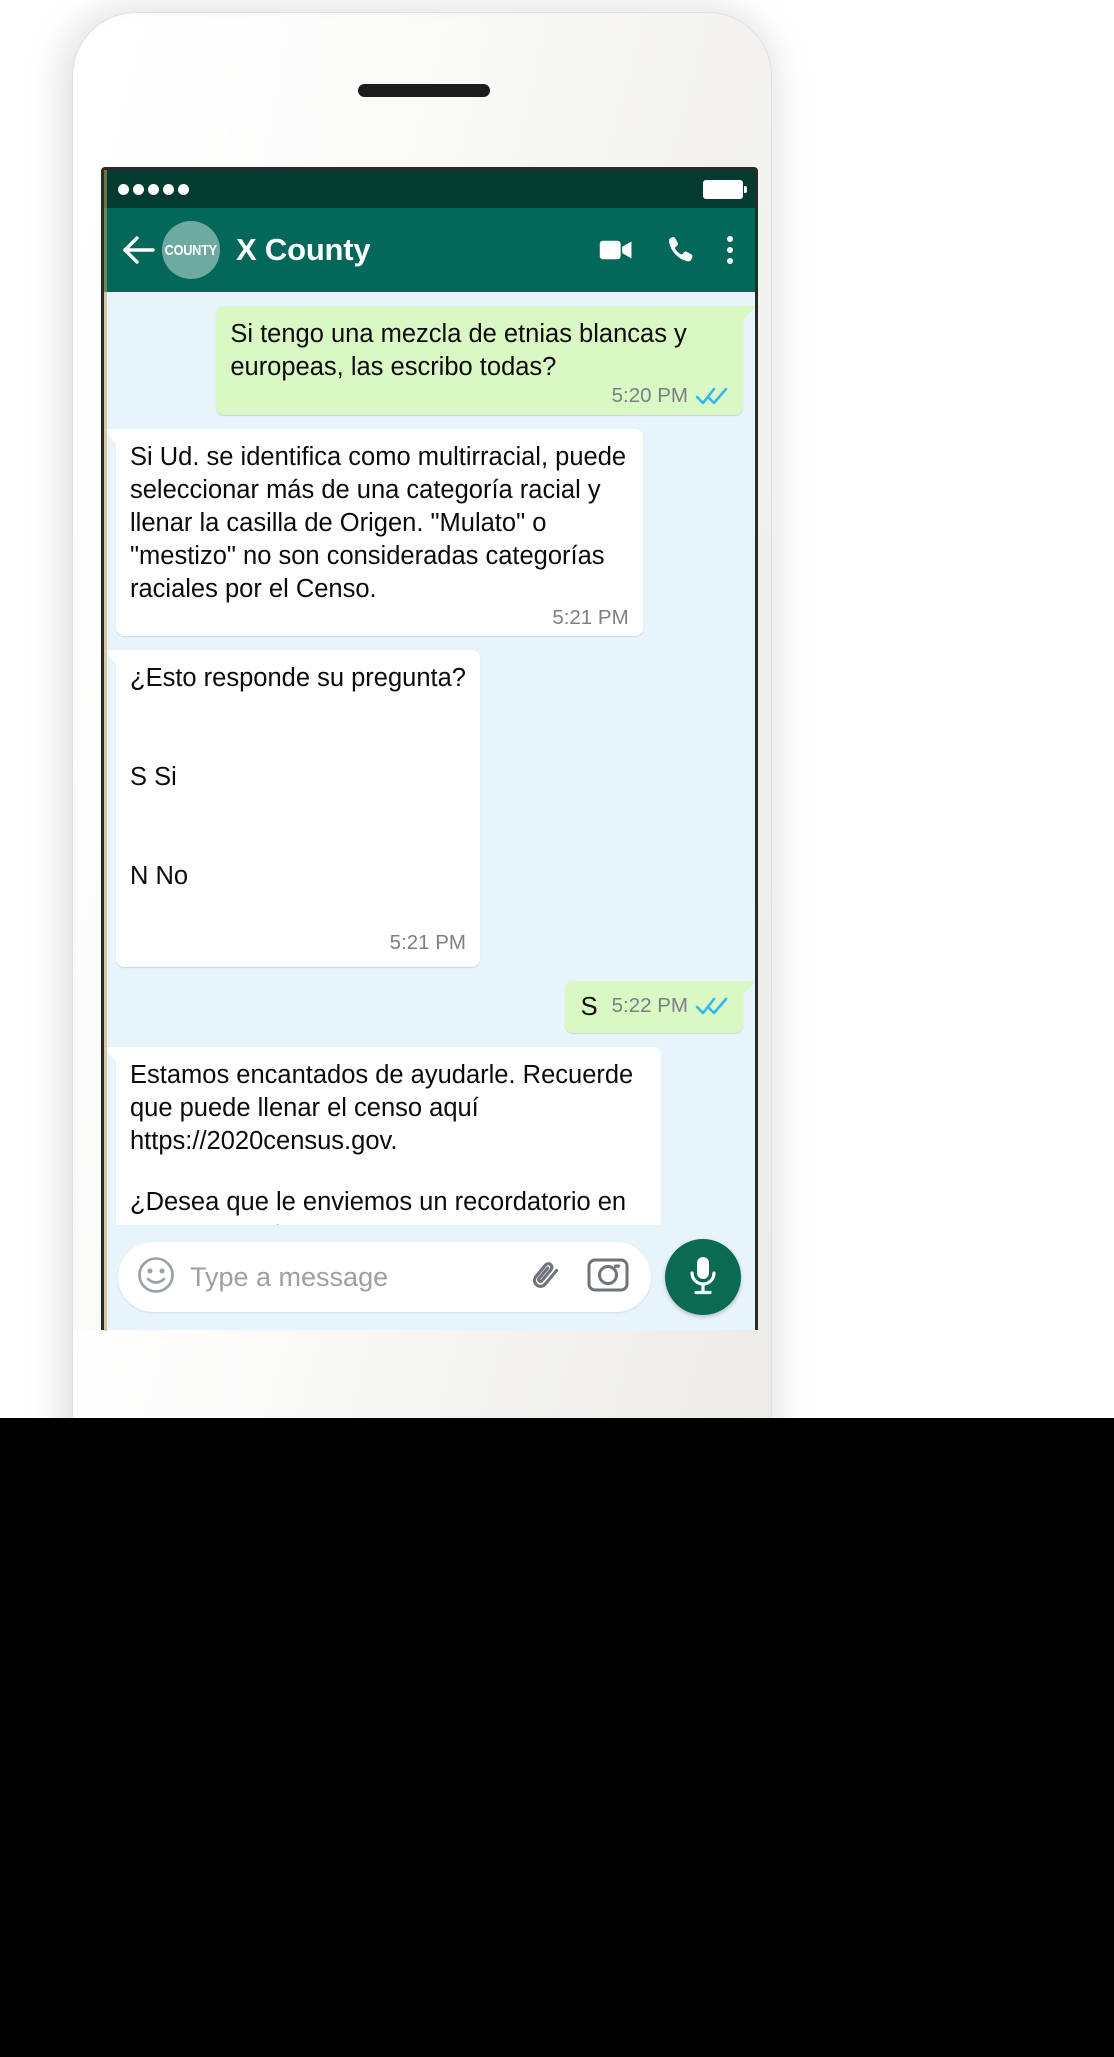 This screenshot has height=2057, width=1114. What do you see at coordinates (350, 1277) in the screenshot?
I see `search-input-placeholder: Type a message` at bounding box center [350, 1277].